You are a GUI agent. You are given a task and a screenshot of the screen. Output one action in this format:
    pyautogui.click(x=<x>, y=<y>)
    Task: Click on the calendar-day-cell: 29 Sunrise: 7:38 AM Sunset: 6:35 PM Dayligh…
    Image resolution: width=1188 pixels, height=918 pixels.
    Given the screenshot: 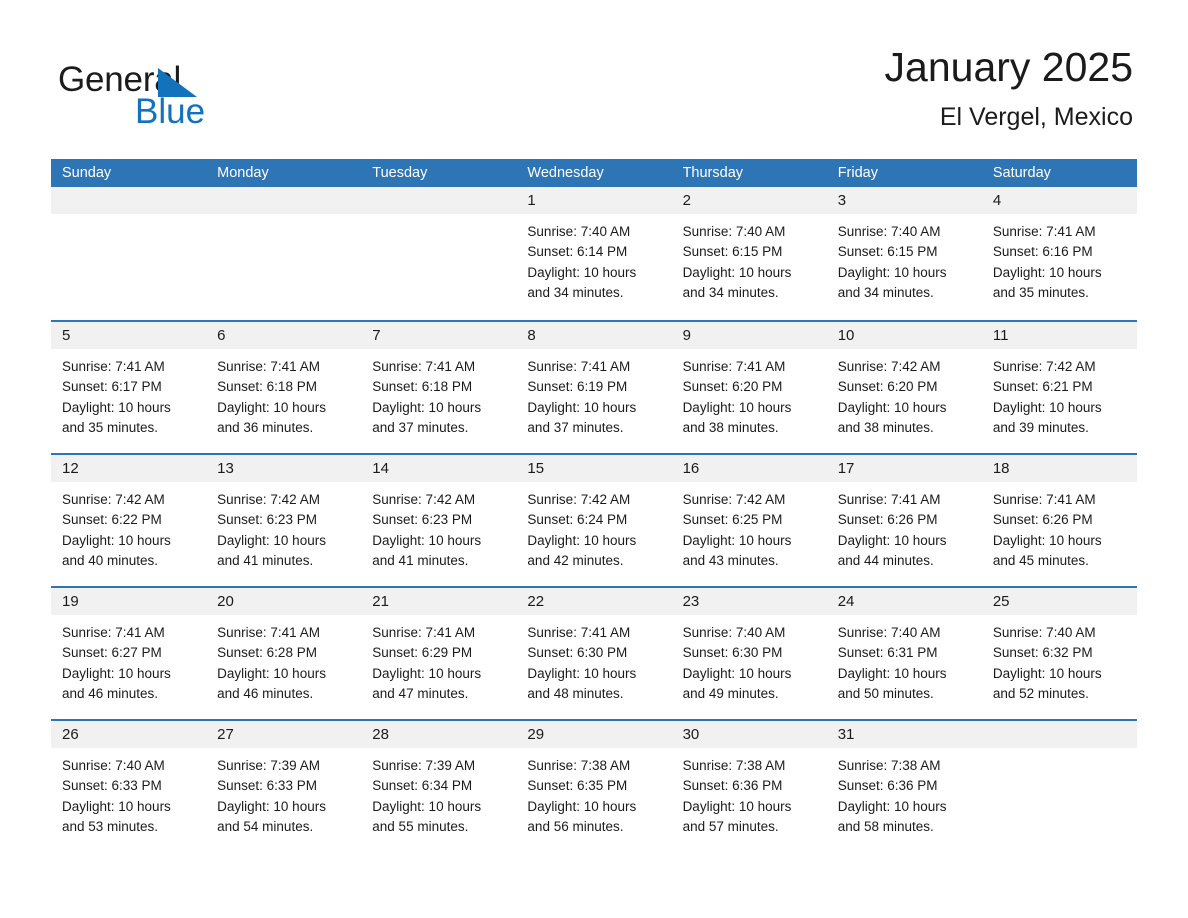 What is the action you would take?
    pyautogui.click(x=594, y=786)
    